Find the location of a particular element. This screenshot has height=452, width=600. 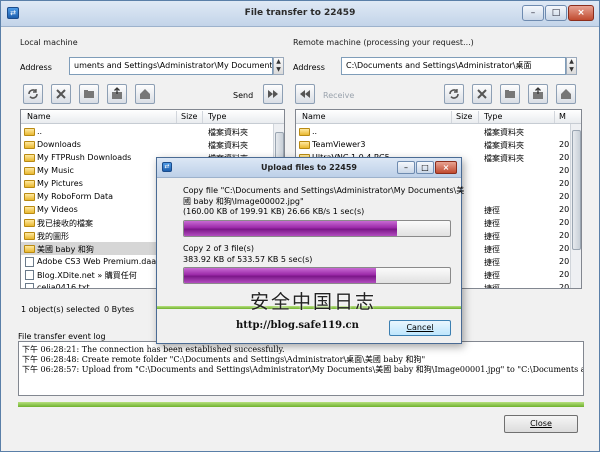

file-progress-bar is located at coordinates (317, 228).